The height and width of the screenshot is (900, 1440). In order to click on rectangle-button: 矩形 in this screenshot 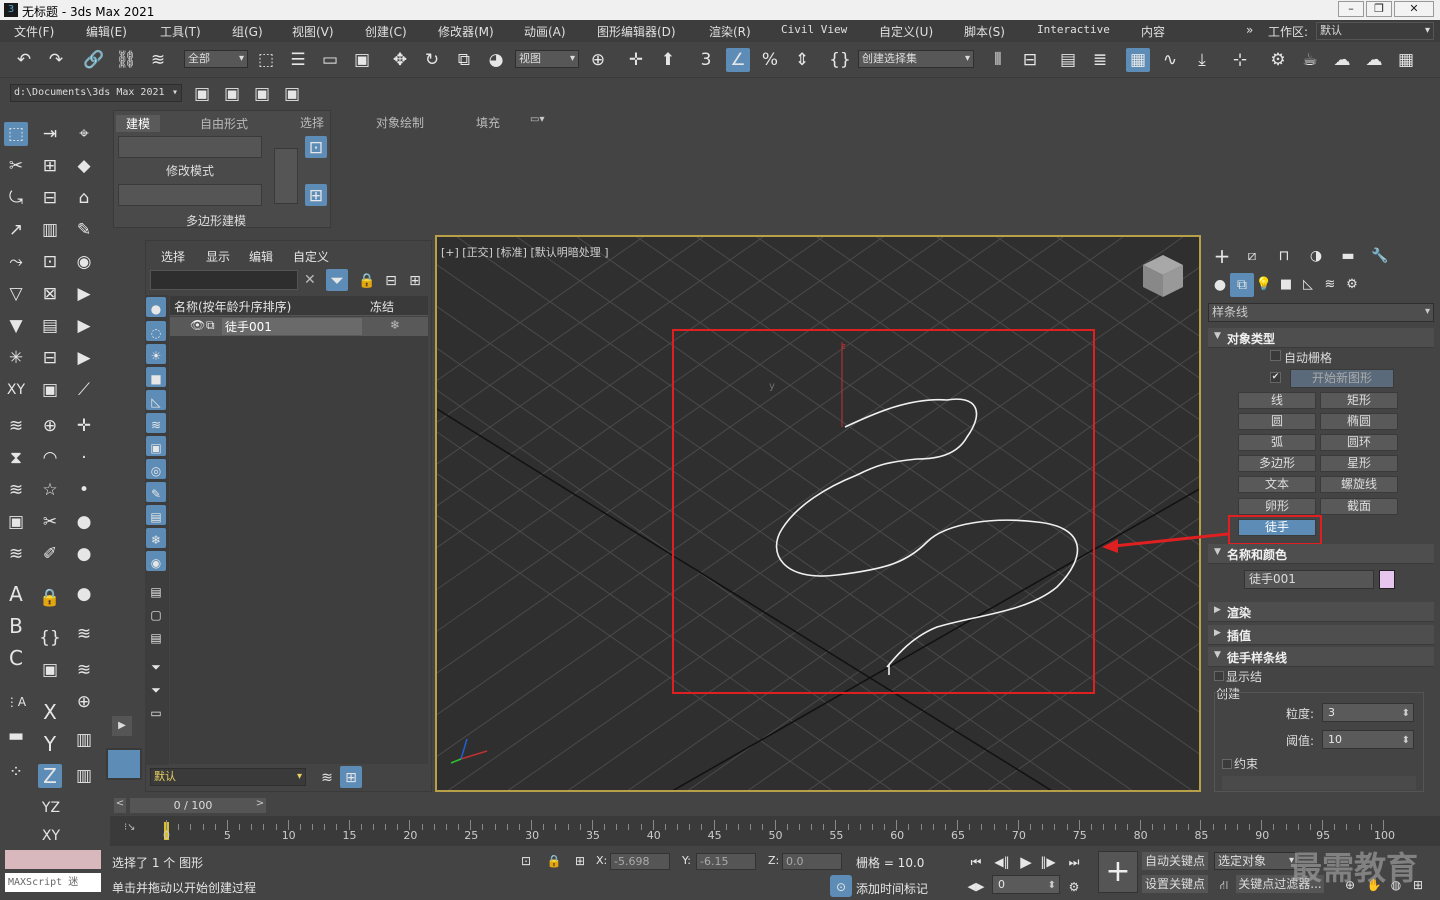, I will do `click(1359, 400)`.